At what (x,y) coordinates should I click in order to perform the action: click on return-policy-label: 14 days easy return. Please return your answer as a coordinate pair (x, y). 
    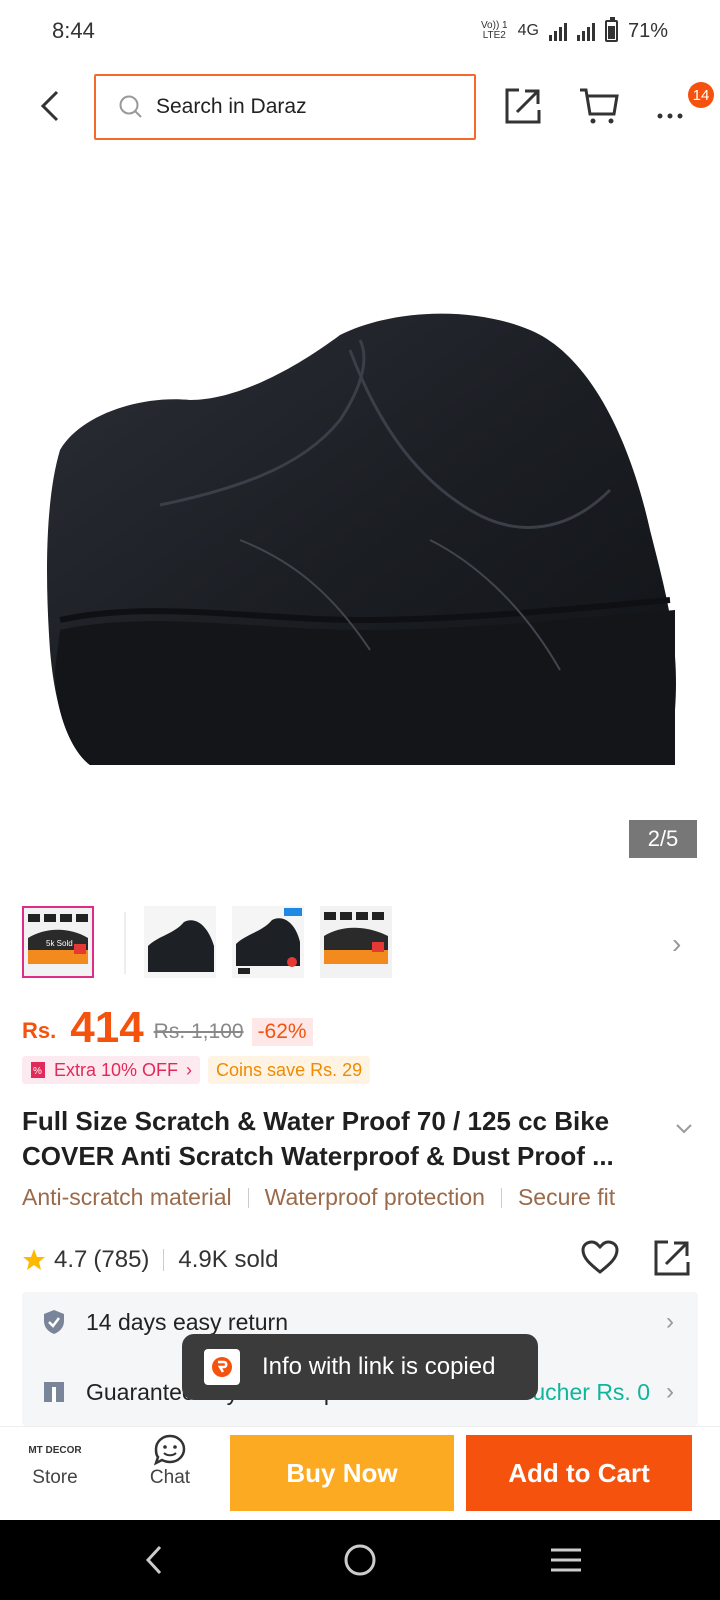
    Looking at the image, I should click on (187, 1321).